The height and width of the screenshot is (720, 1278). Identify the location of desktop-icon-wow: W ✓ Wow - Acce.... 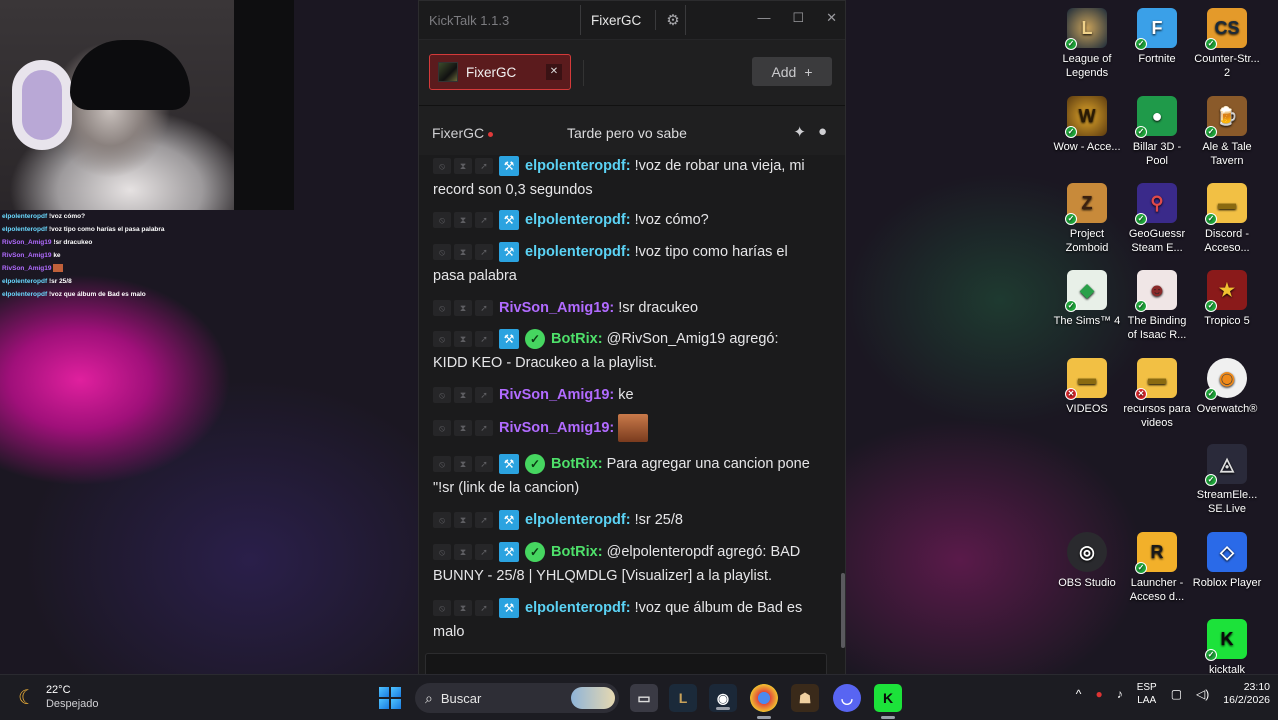
(1087, 125).